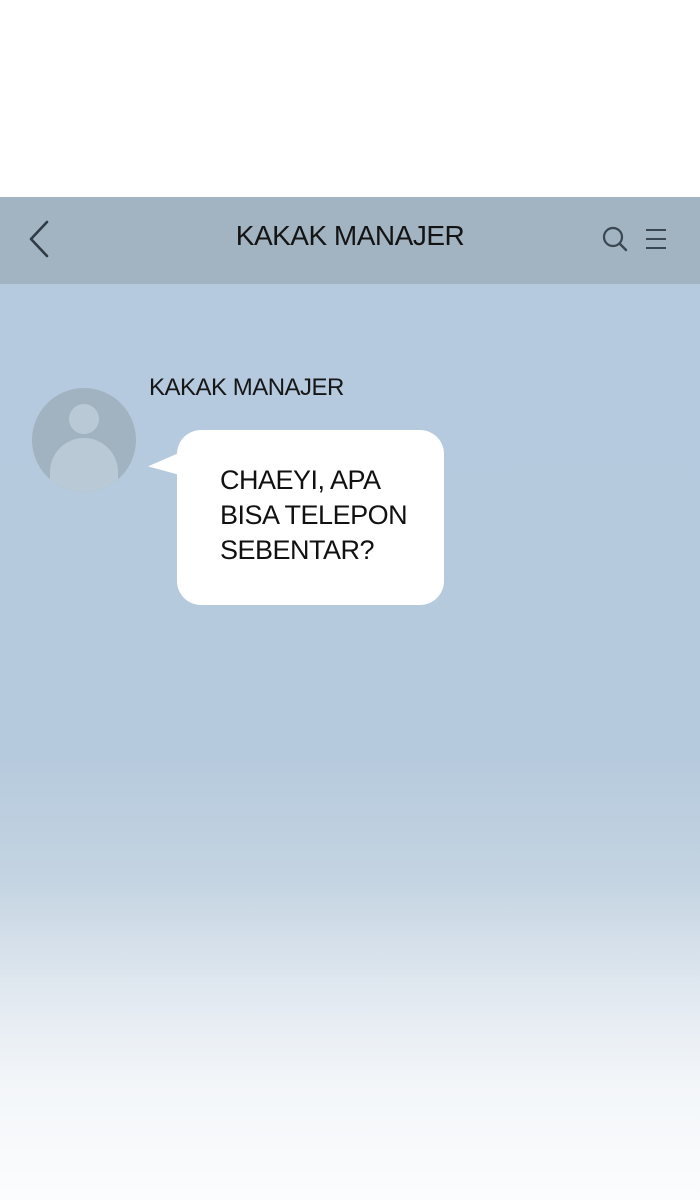 The height and width of the screenshot is (1200, 700). I want to click on chevron-left-icon, so click(39, 239).